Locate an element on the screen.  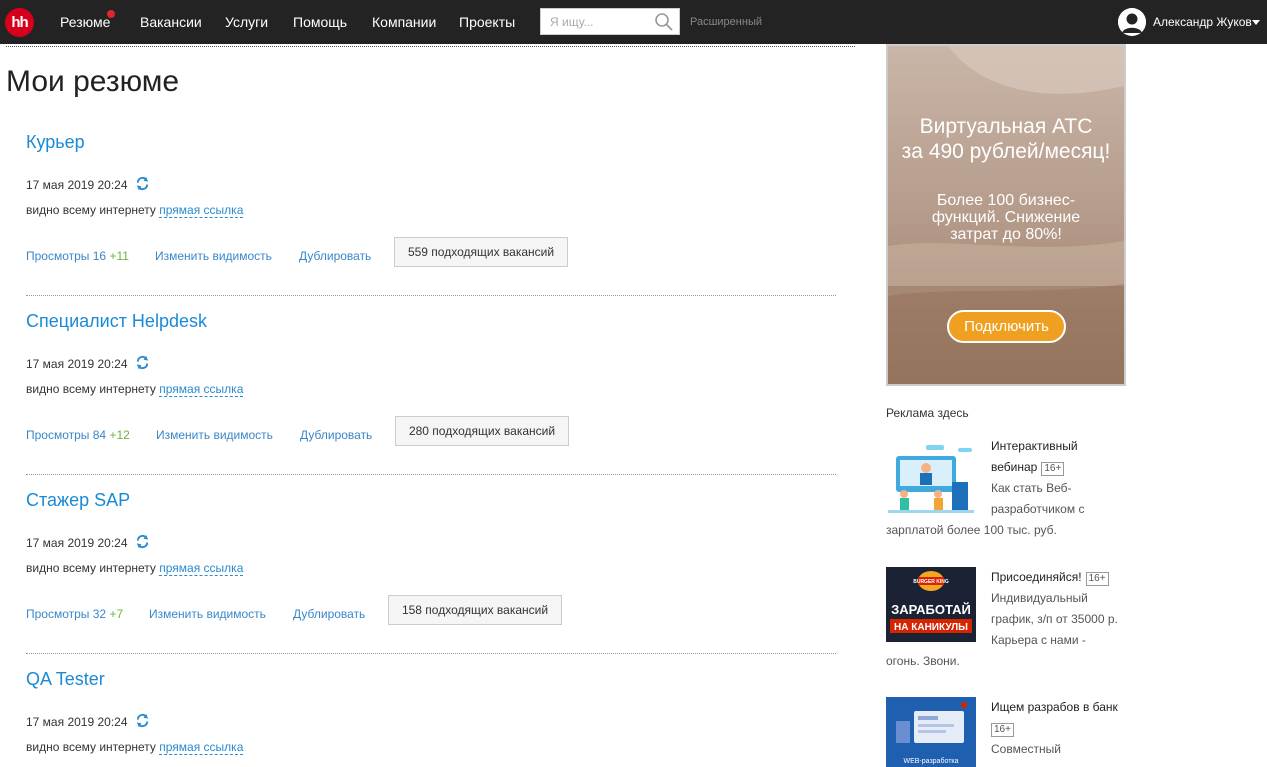
ad-text-line: Индивидуальный is located at coordinates (1039, 598).